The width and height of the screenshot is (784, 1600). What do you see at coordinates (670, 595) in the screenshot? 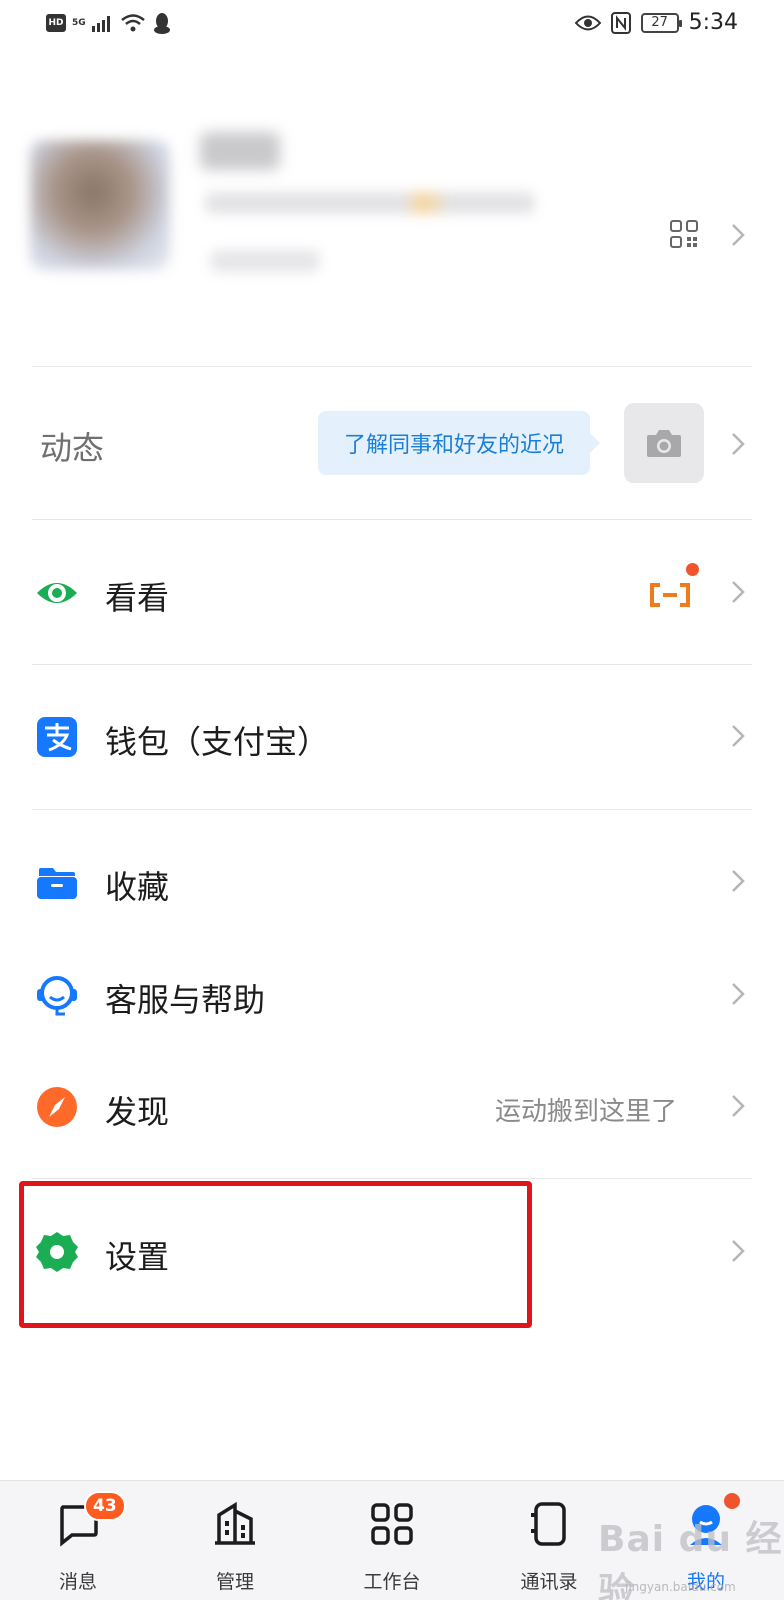
I see `aliyun-icon` at bounding box center [670, 595].